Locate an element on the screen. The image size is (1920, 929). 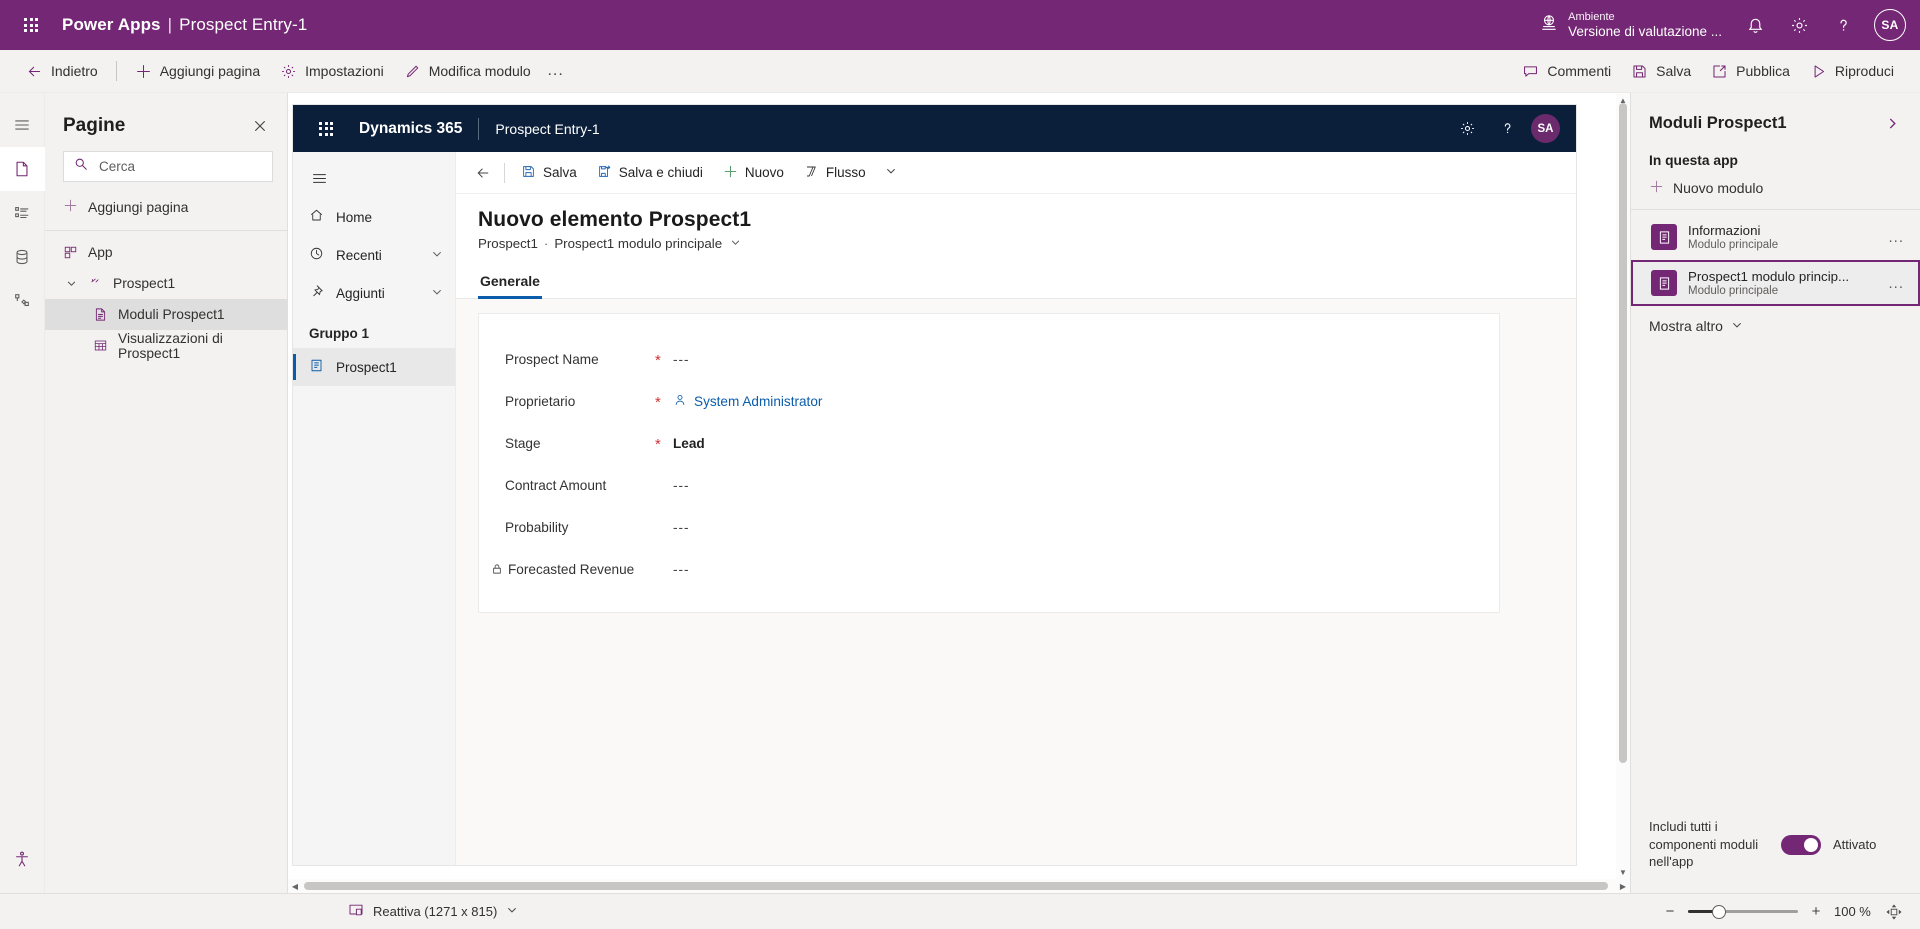
play-button: Riproduci is located at coordinates (1852, 71).